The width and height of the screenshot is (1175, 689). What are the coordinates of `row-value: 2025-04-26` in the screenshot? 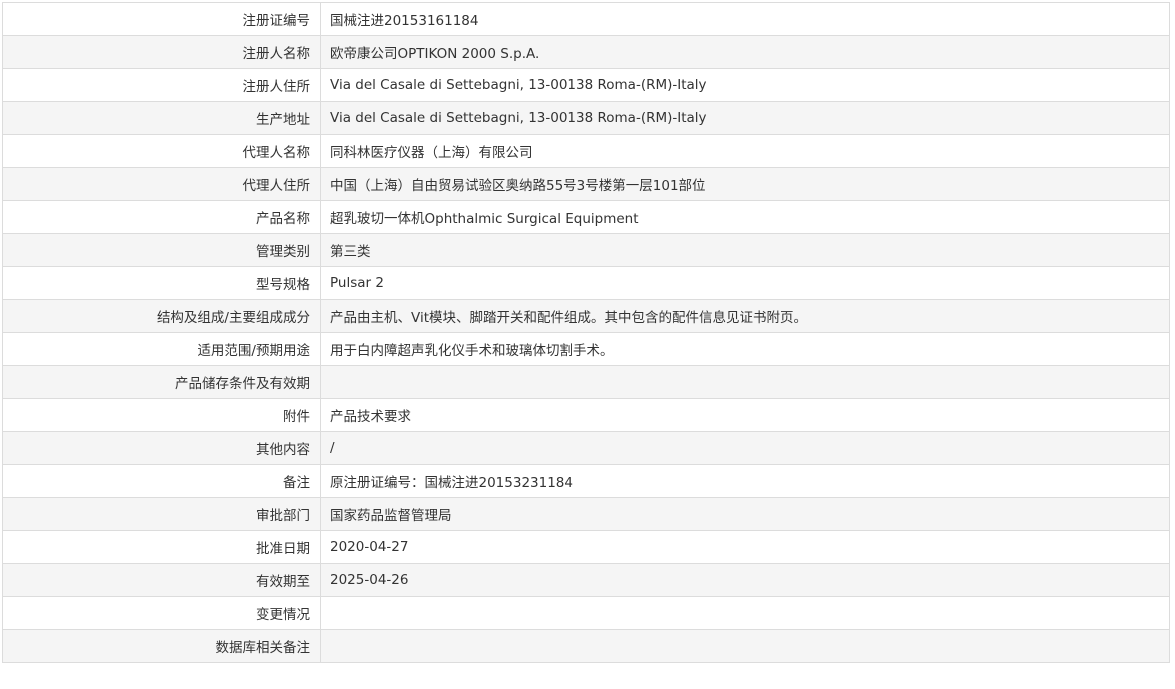 It's located at (745, 580).